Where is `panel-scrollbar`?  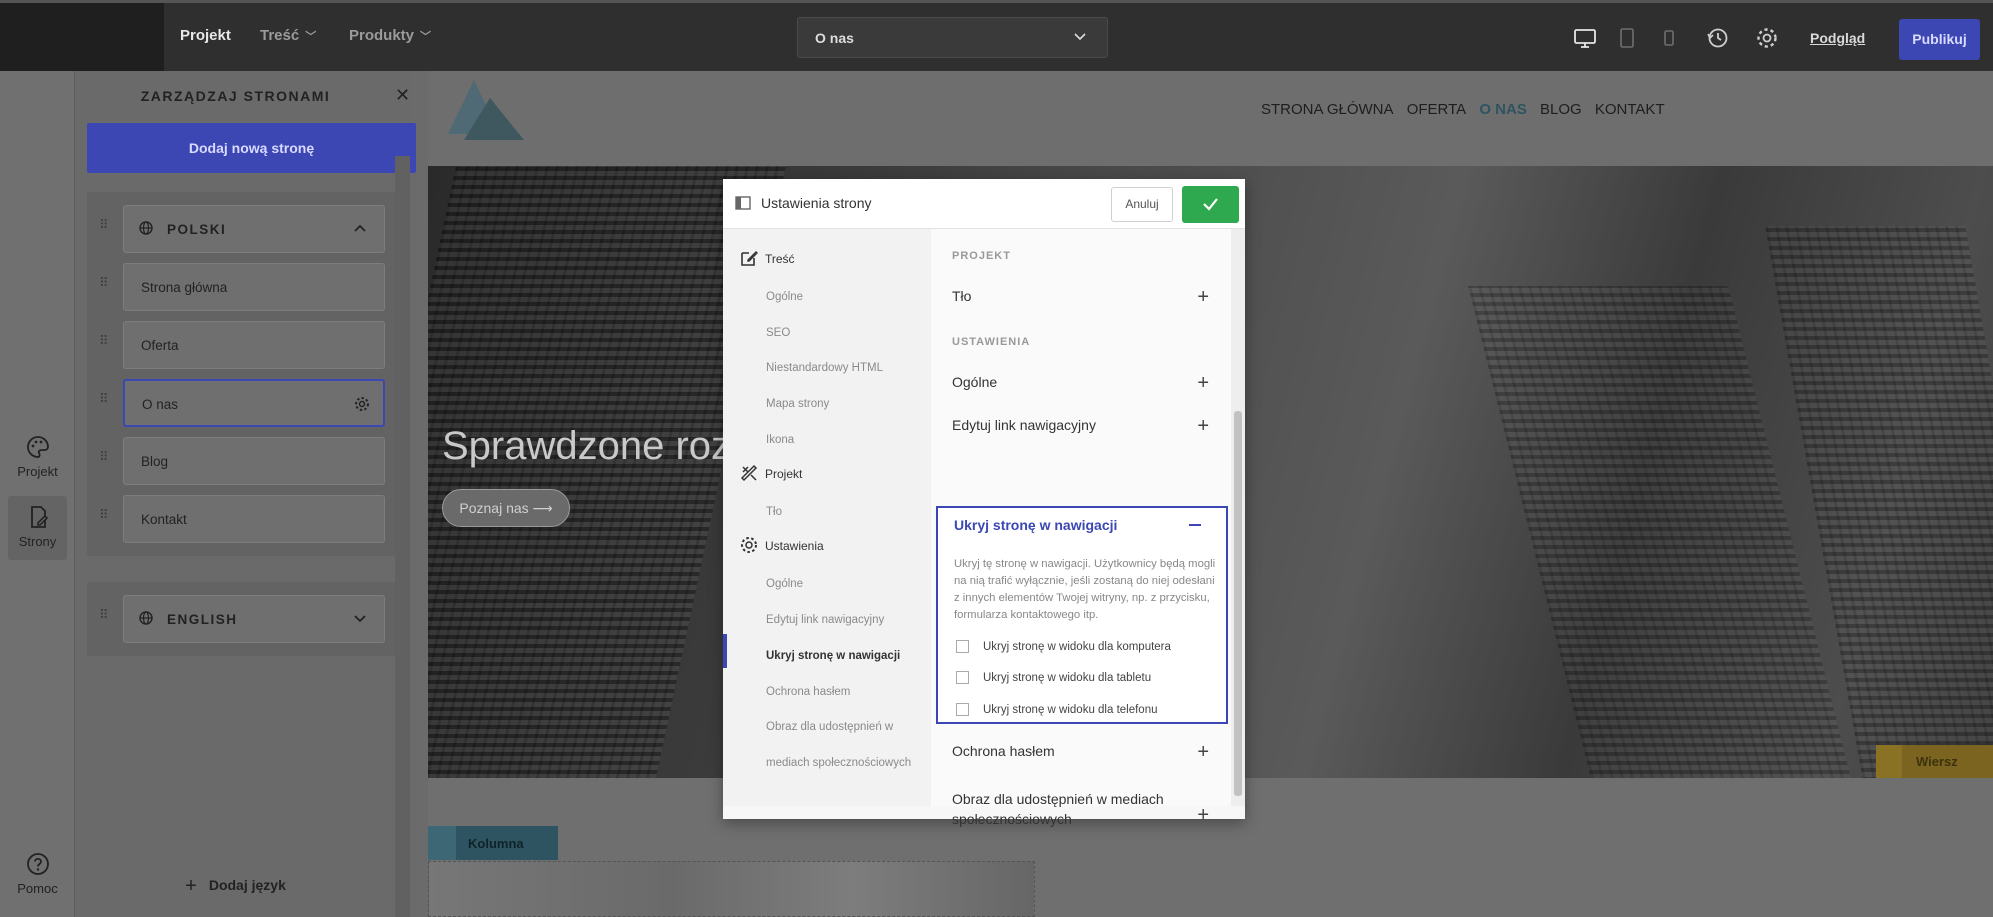 panel-scrollbar is located at coordinates (402, 536).